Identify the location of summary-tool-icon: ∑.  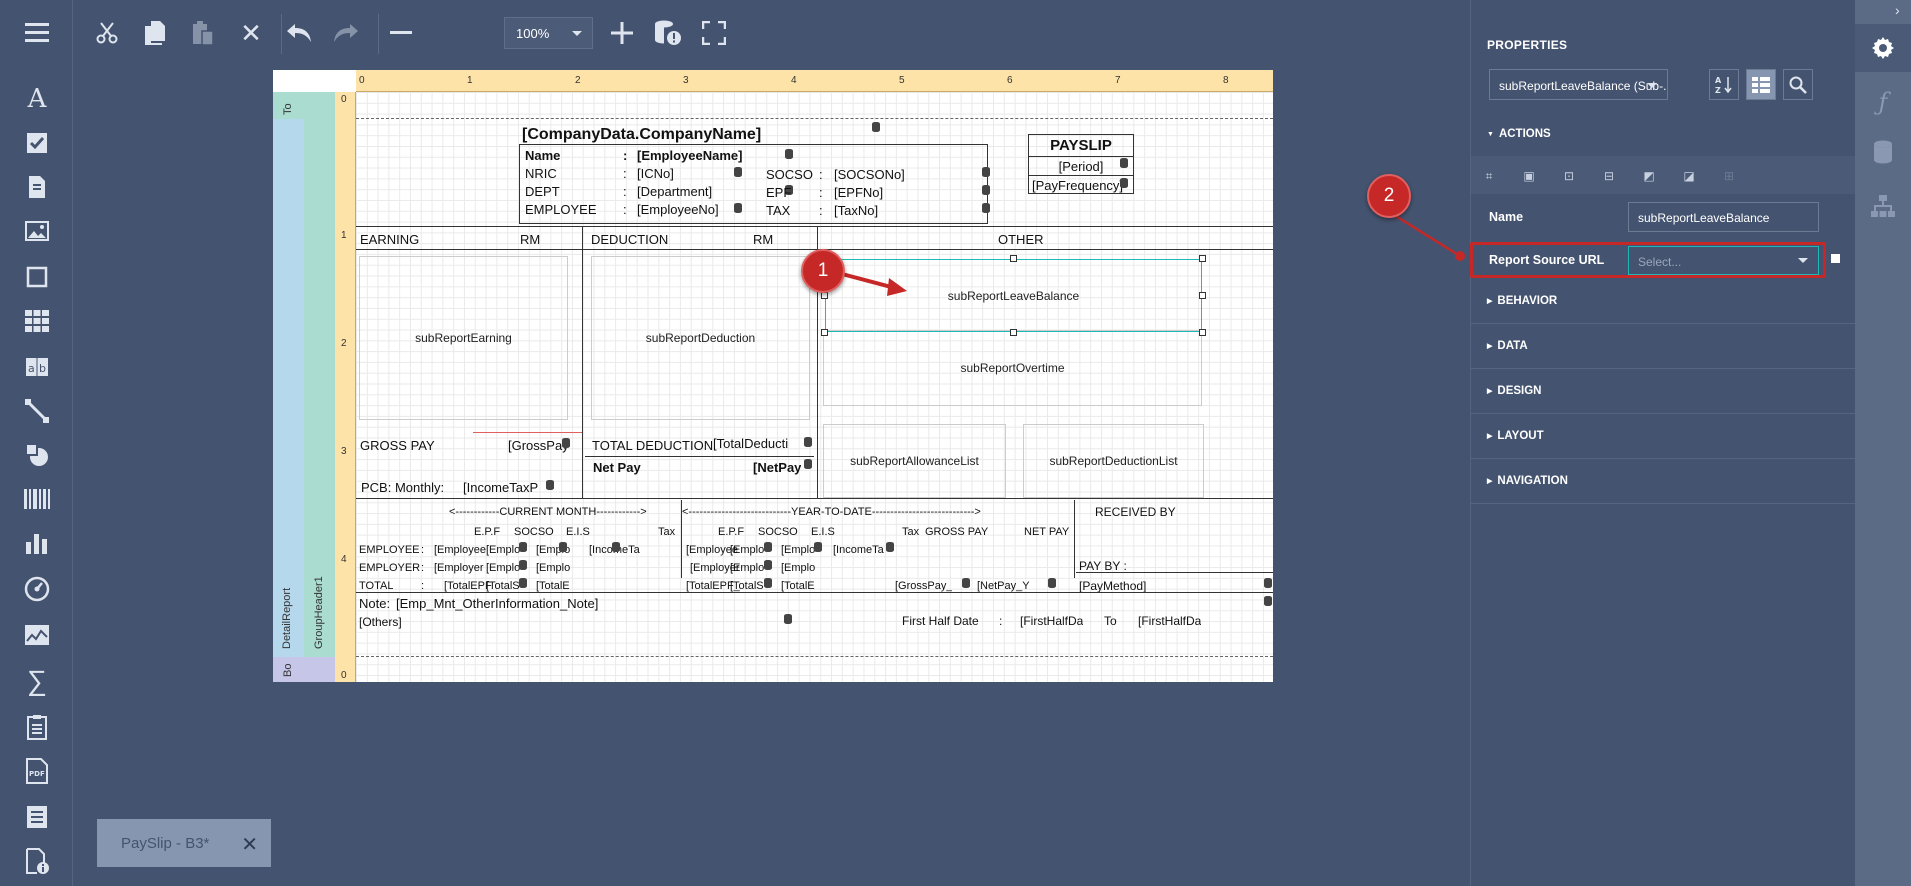
(37, 680).